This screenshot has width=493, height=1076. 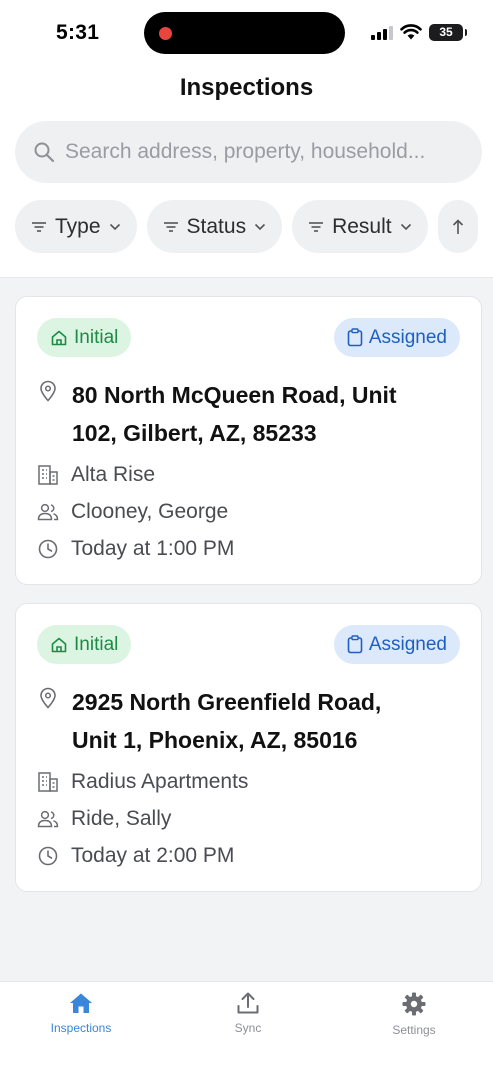 What do you see at coordinates (194, 433) in the screenshot?
I see `address-line-2: 102, Gilbert, AZ, 85233` at bounding box center [194, 433].